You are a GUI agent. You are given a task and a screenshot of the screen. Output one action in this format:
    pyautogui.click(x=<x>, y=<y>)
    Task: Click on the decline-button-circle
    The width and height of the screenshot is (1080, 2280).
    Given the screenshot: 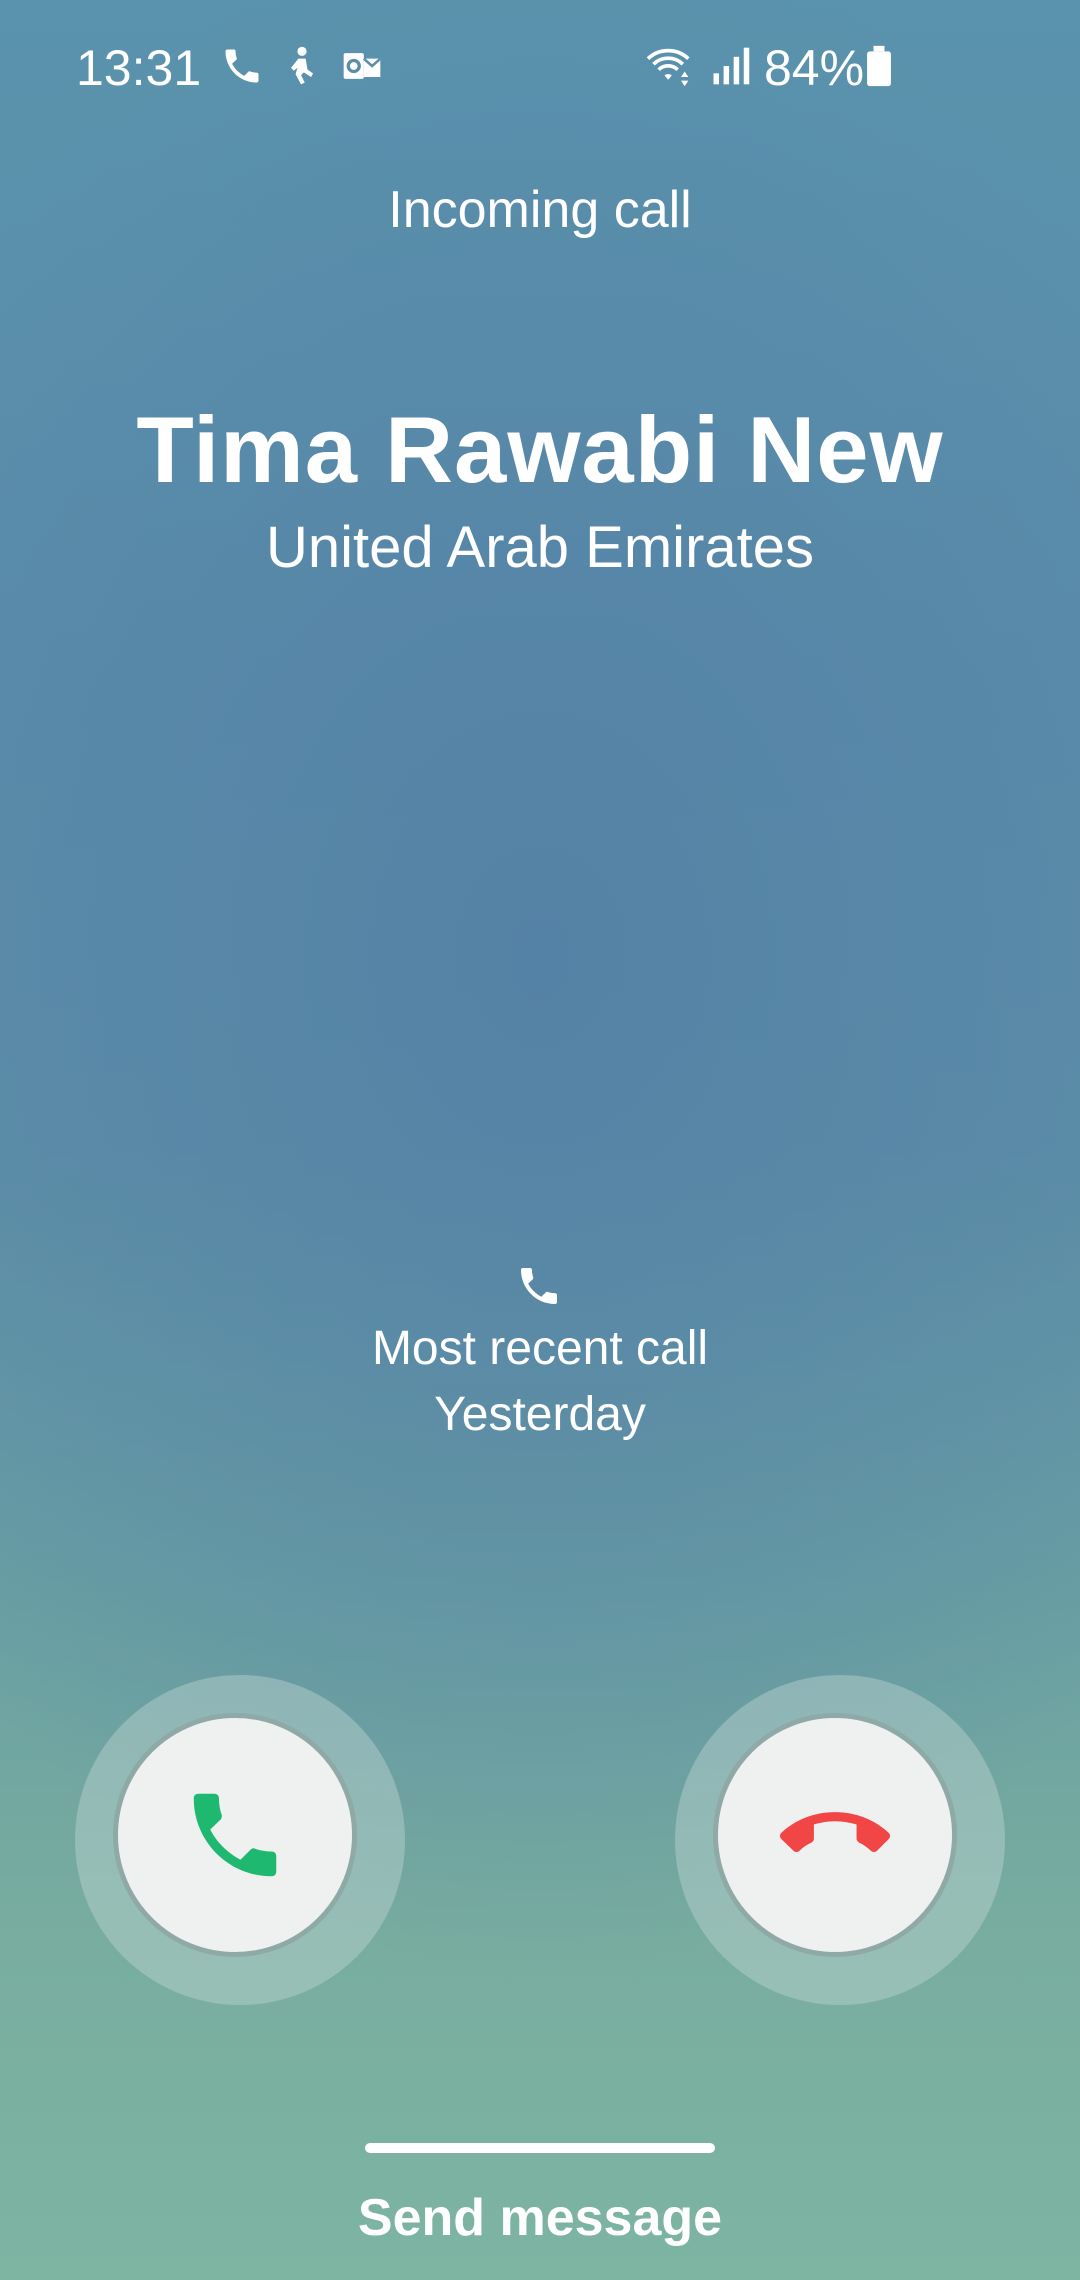 What is the action you would take?
    pyautogui.click(x=835, y=1835)
    